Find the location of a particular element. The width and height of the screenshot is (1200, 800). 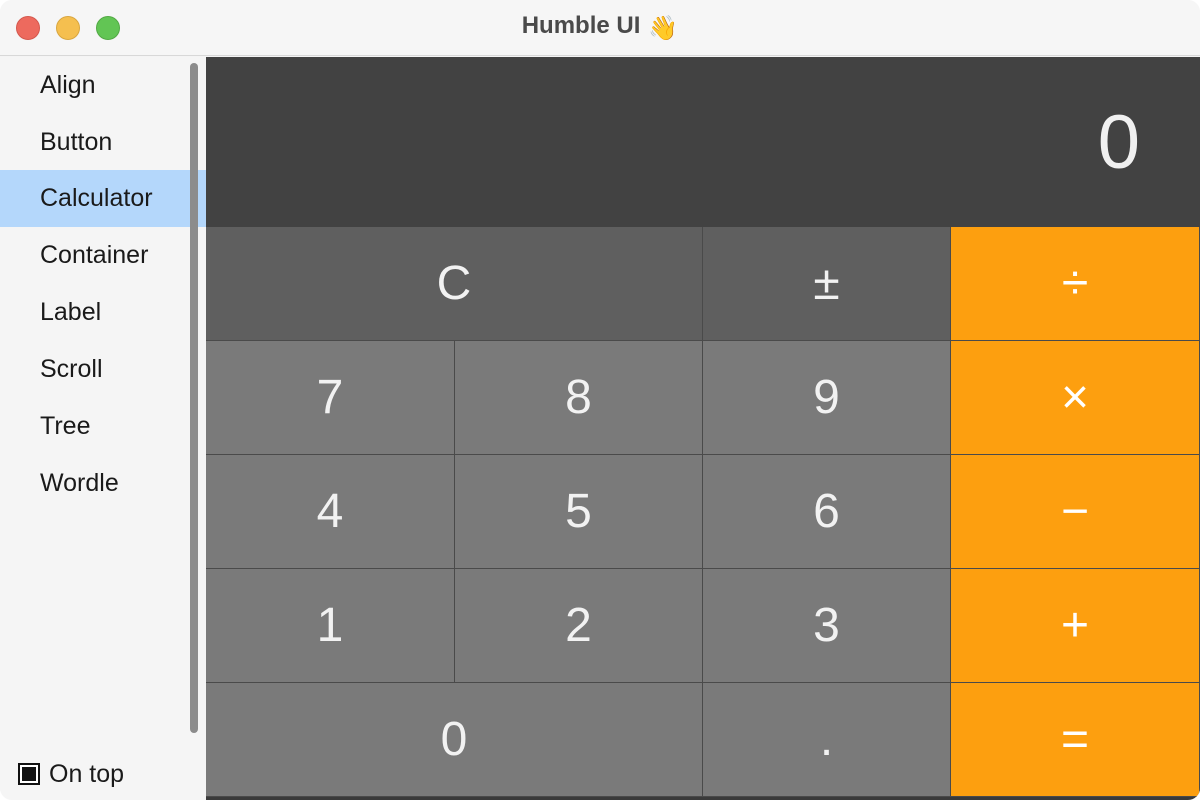

plus-button: + is located at coordinates (1075, 626).